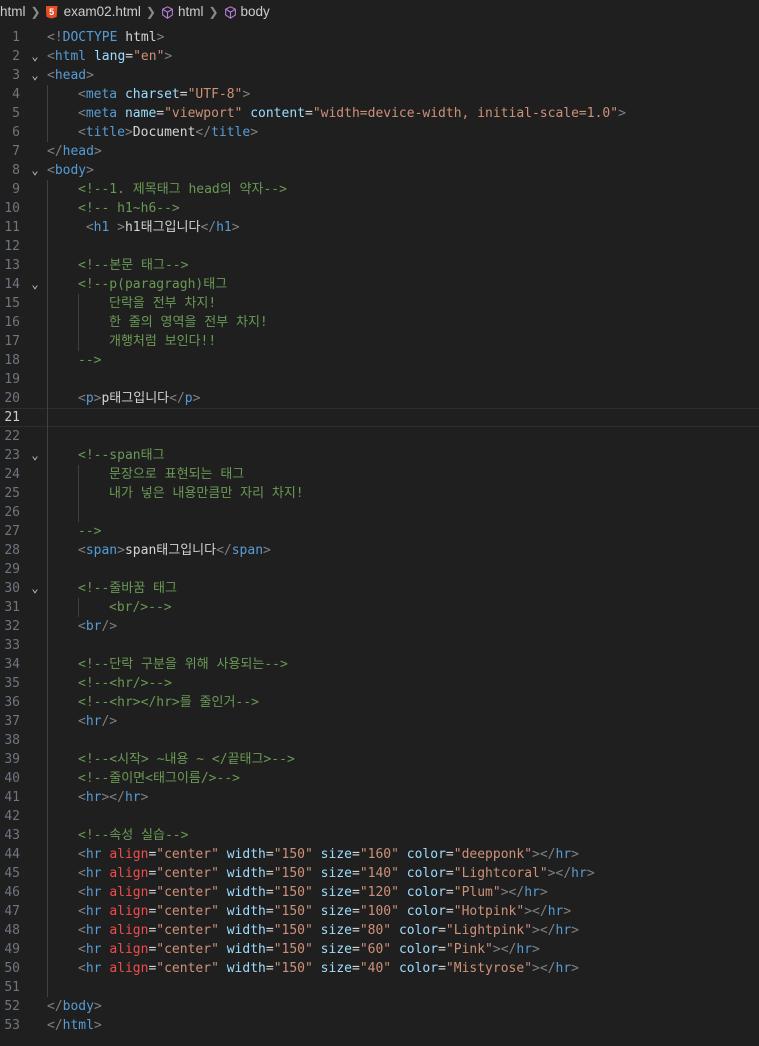 The image size is (759, 1046). I want to click on code-line: 1 <!DOCTYPE html>, so click(379, 37).